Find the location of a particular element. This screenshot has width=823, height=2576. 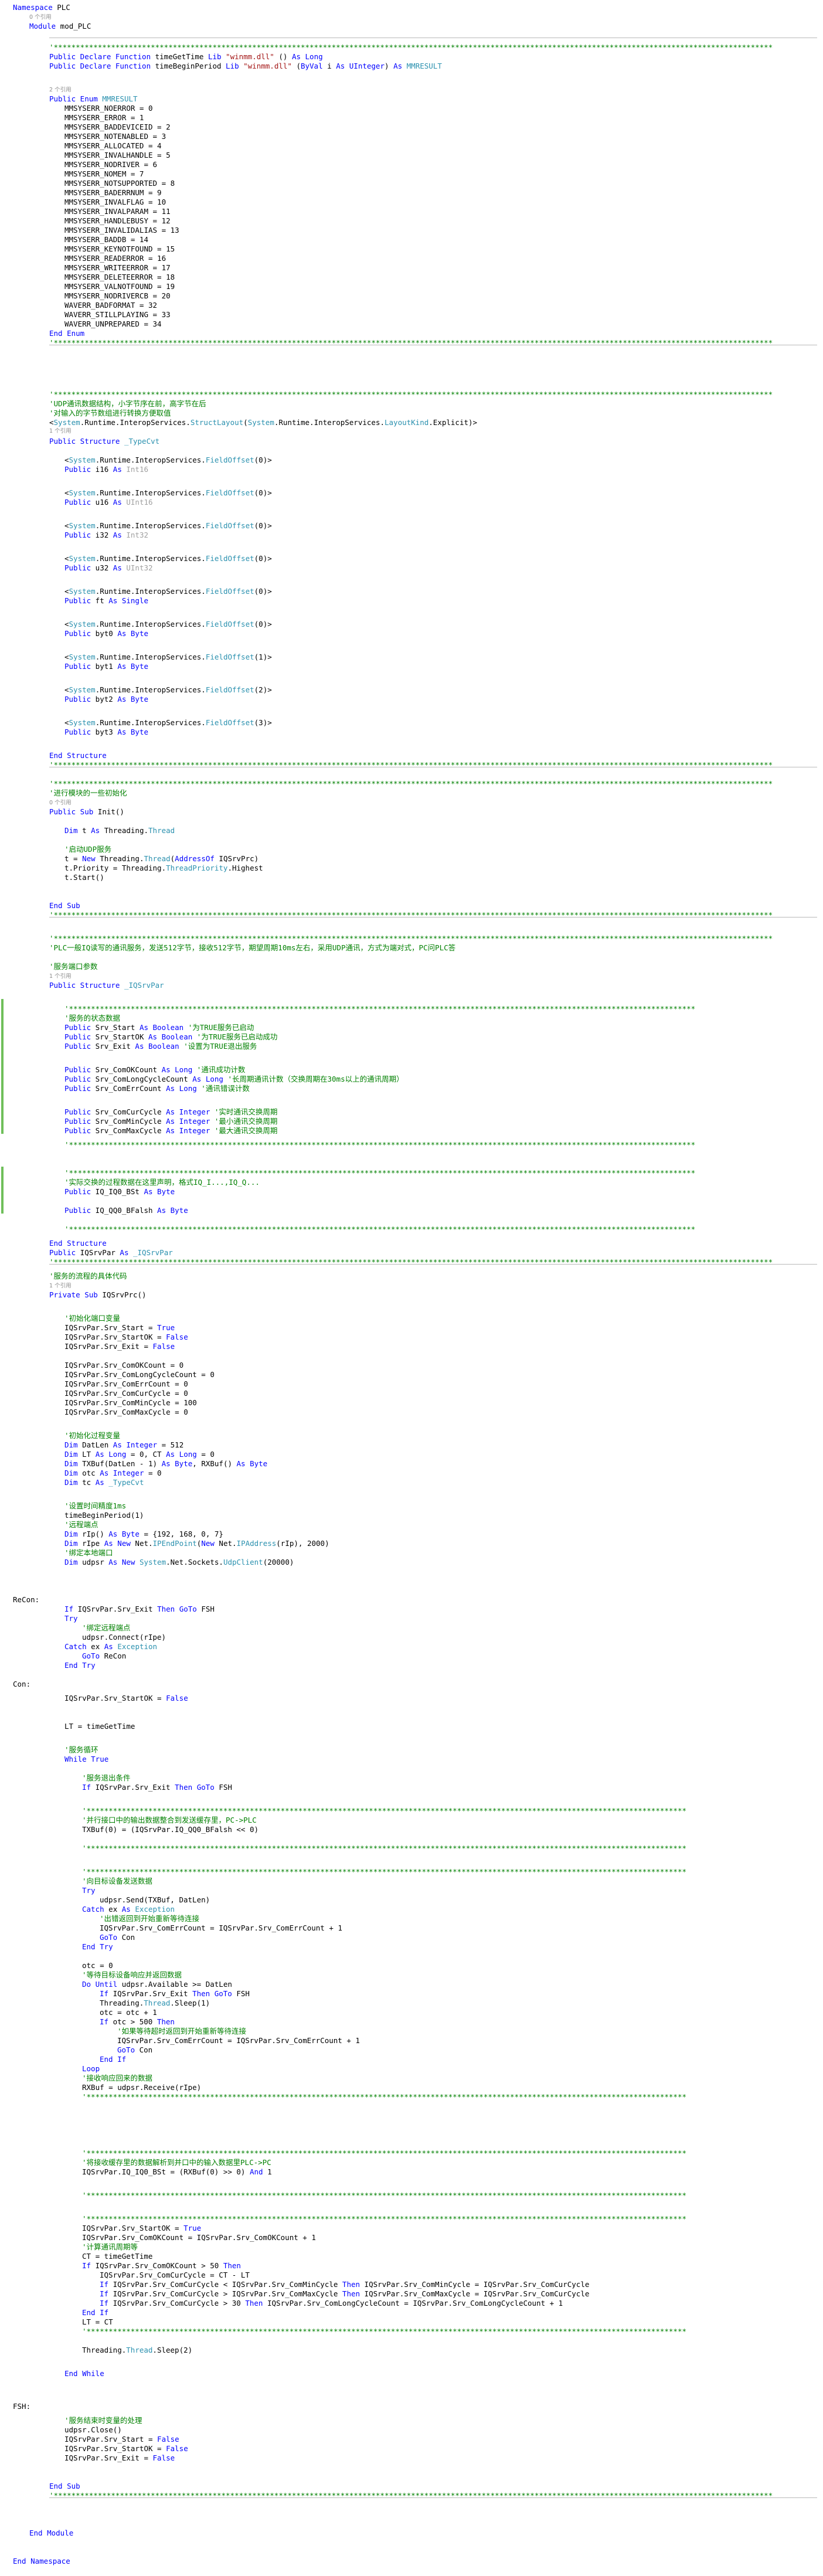

code-token: StructLayout is located at coordinates (217, 423).